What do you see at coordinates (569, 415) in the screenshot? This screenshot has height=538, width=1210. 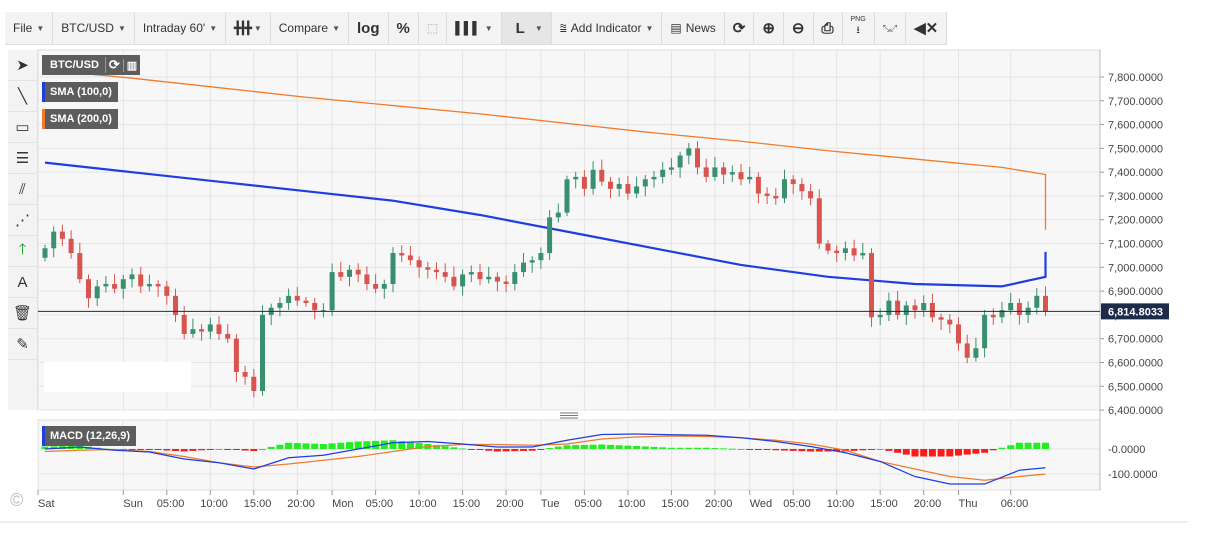 I see `panel-resize-handle` at bounding box center [569, 415].